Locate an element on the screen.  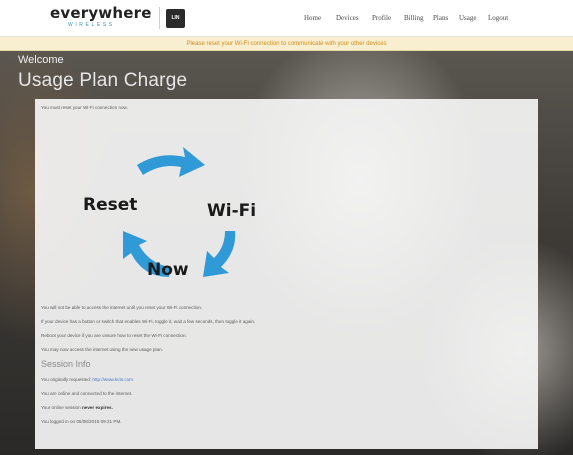
nav-home-link: Home is located at coordinates (312, 18).